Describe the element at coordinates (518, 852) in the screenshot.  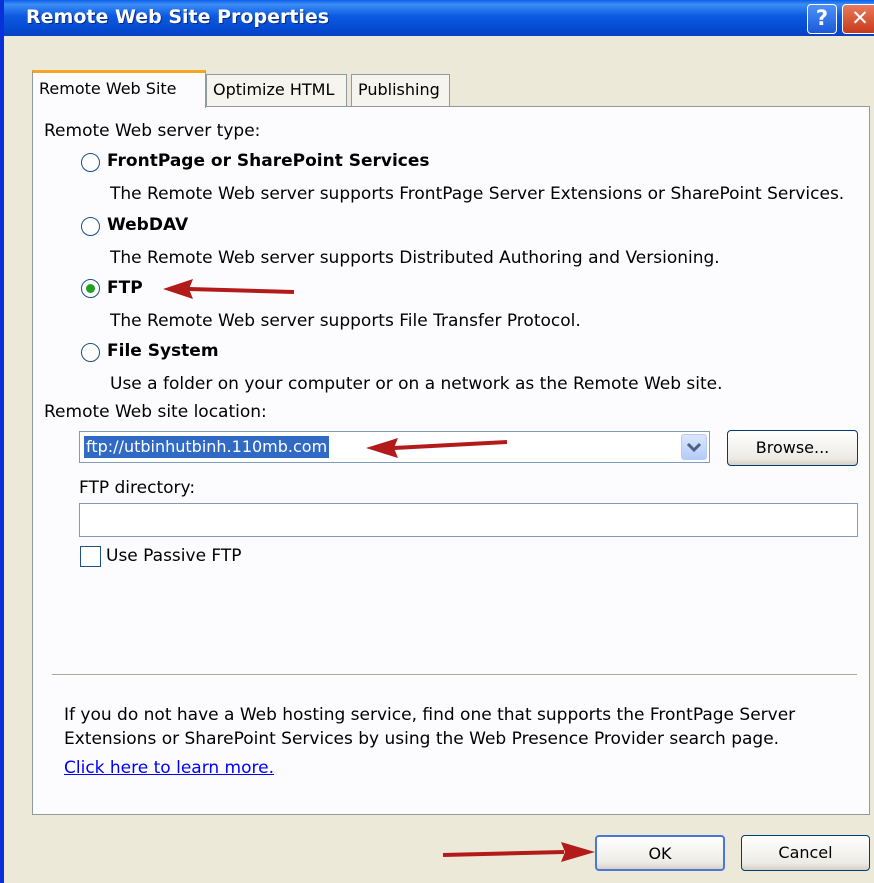
I see `annotation-arrow-ok` at that location.